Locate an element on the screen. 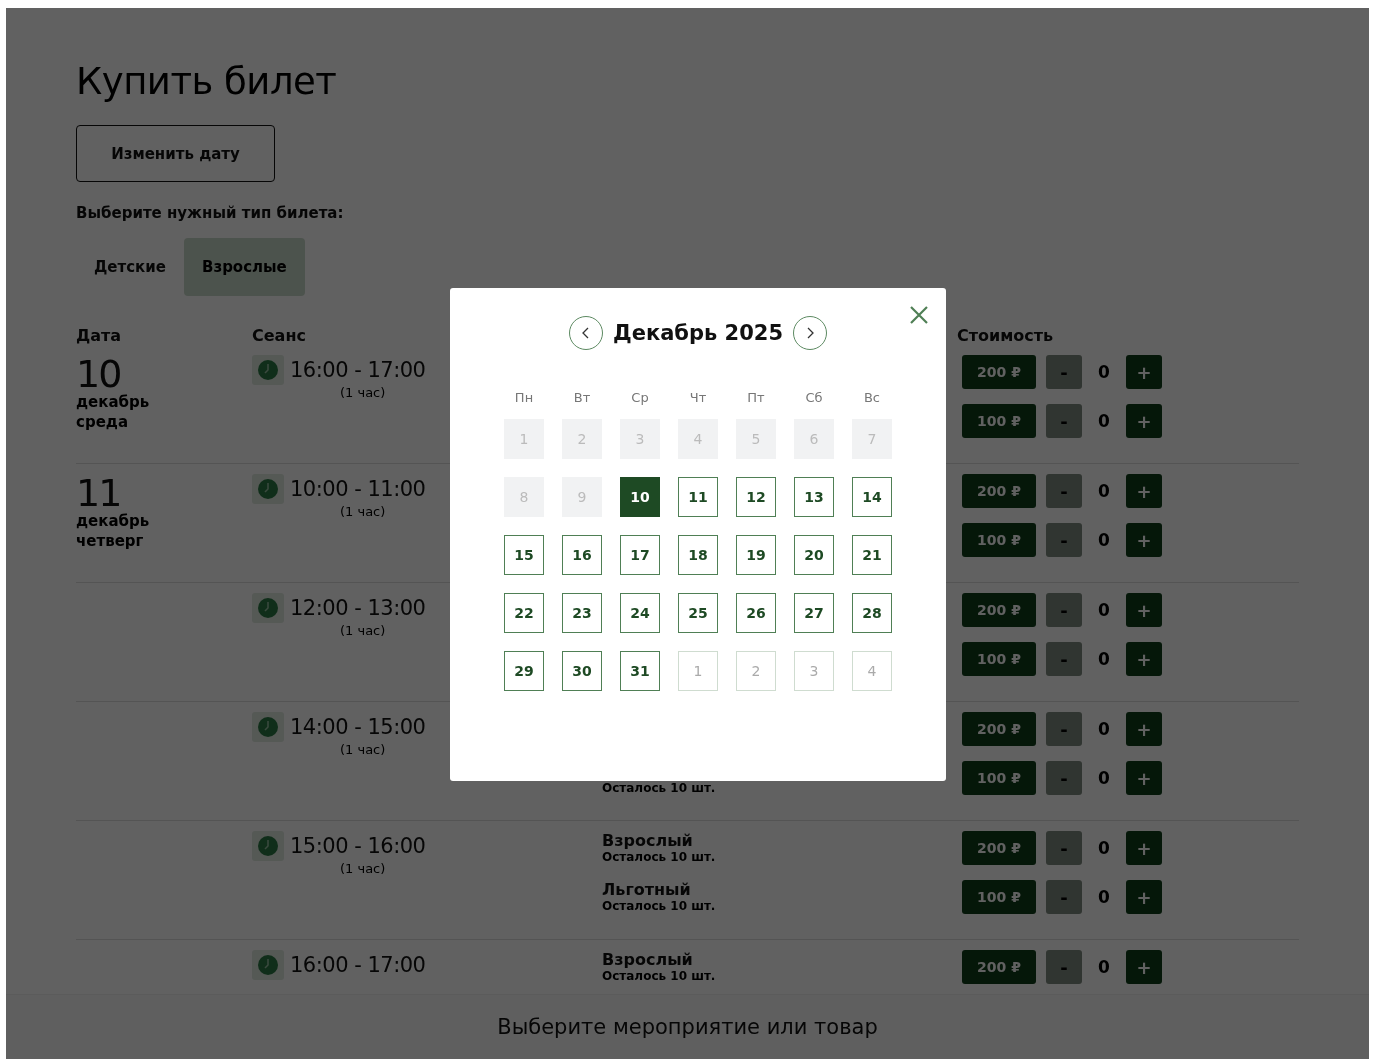 This screenshot has height=1059, width=1375. calendar-day: 23 is located at coordinates (582, 613).